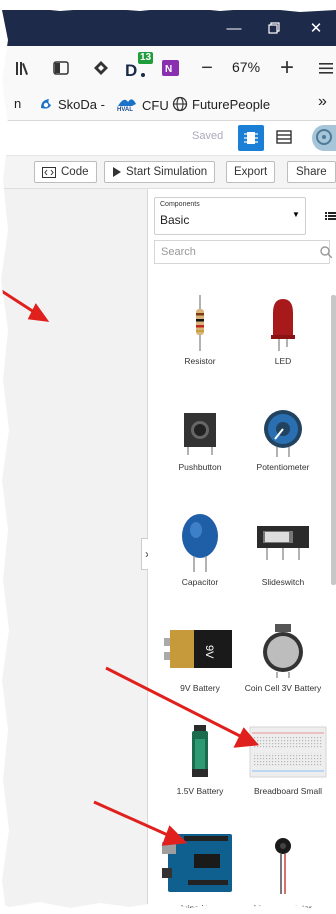 This screenshot has height=914, width=336. I want to click on torn-edge-bottom-decoration, so click(168, 907).